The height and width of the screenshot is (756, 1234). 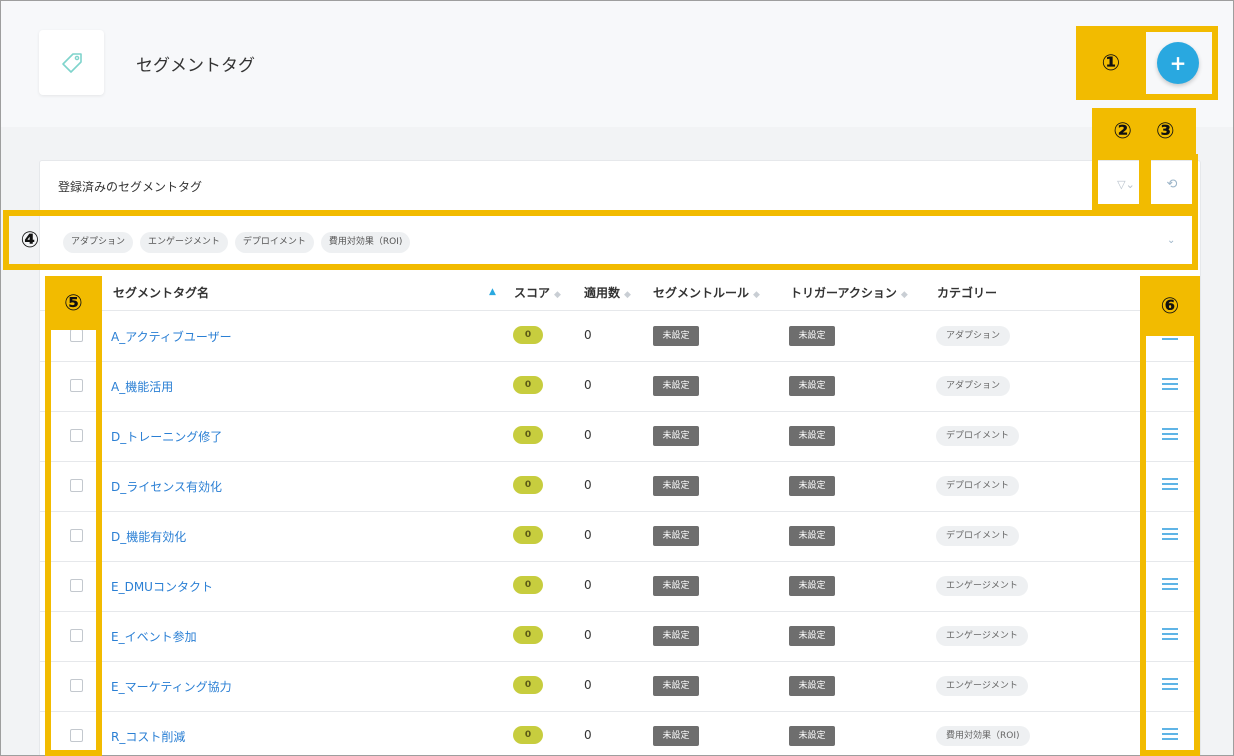 What do you see at coordinates (154, 636) in the screenshot?
I see `tag-name-link: E_イベント参加` at bounding box center [154, 636].